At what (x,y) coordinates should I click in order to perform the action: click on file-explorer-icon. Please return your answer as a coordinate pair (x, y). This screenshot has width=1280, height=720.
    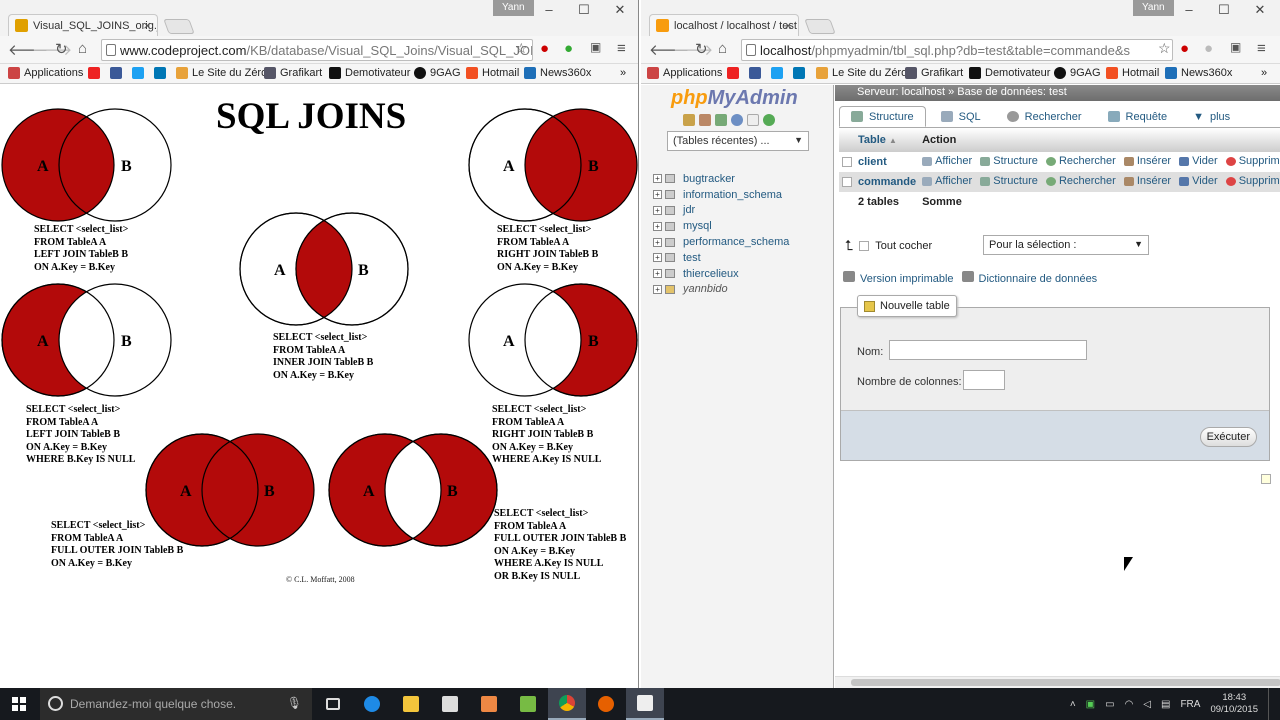
    Looking at the image, I should click on (411, 704).